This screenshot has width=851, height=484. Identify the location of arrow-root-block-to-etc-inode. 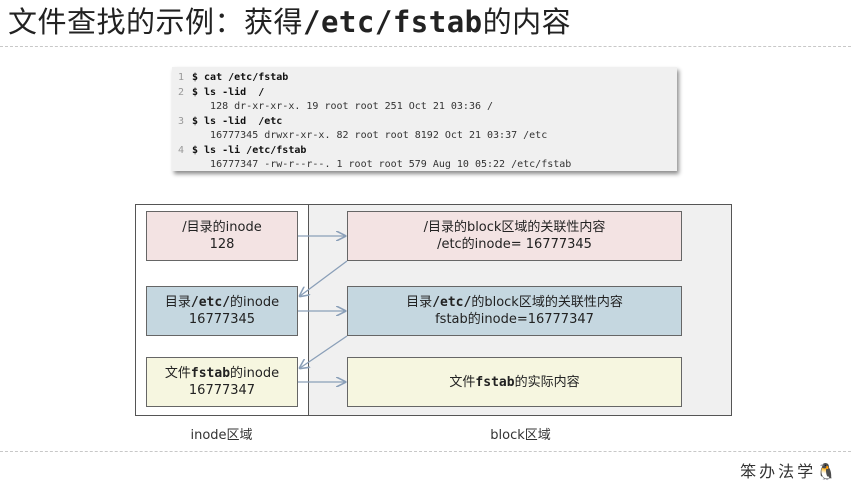
(324, 278).